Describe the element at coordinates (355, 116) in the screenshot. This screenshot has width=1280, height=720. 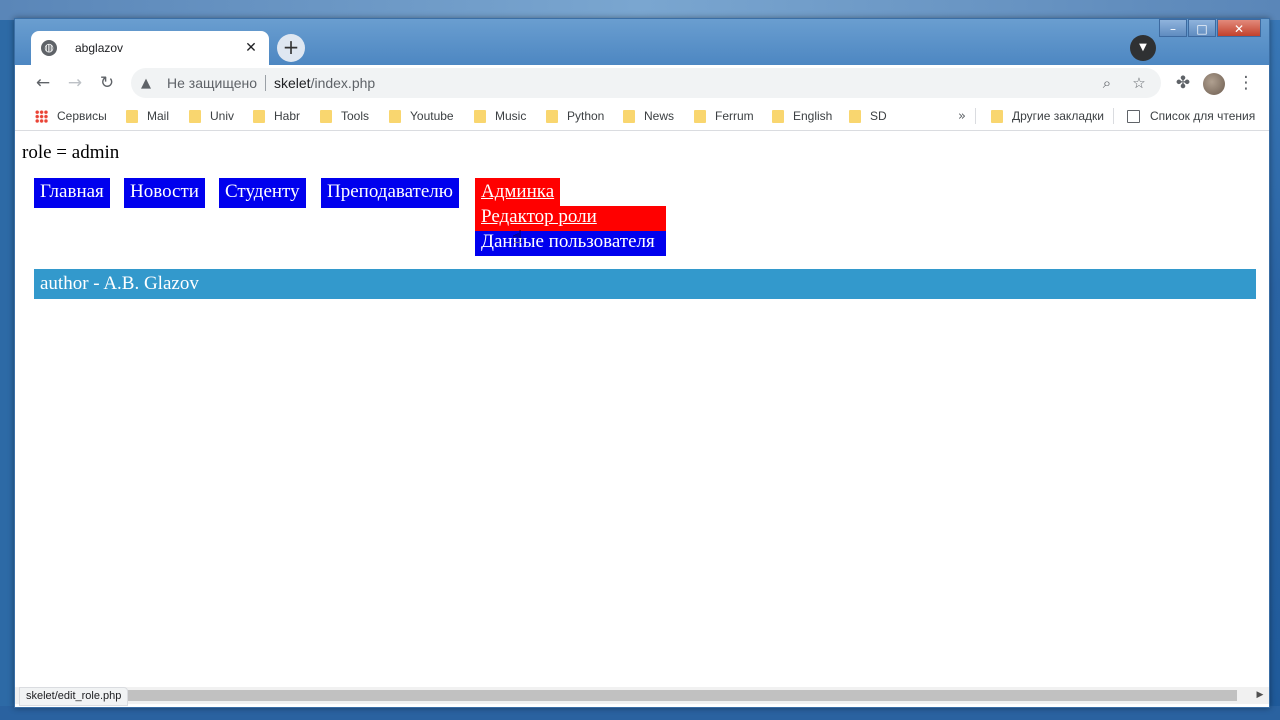
I see `bookmark-label: Tools` at that location.